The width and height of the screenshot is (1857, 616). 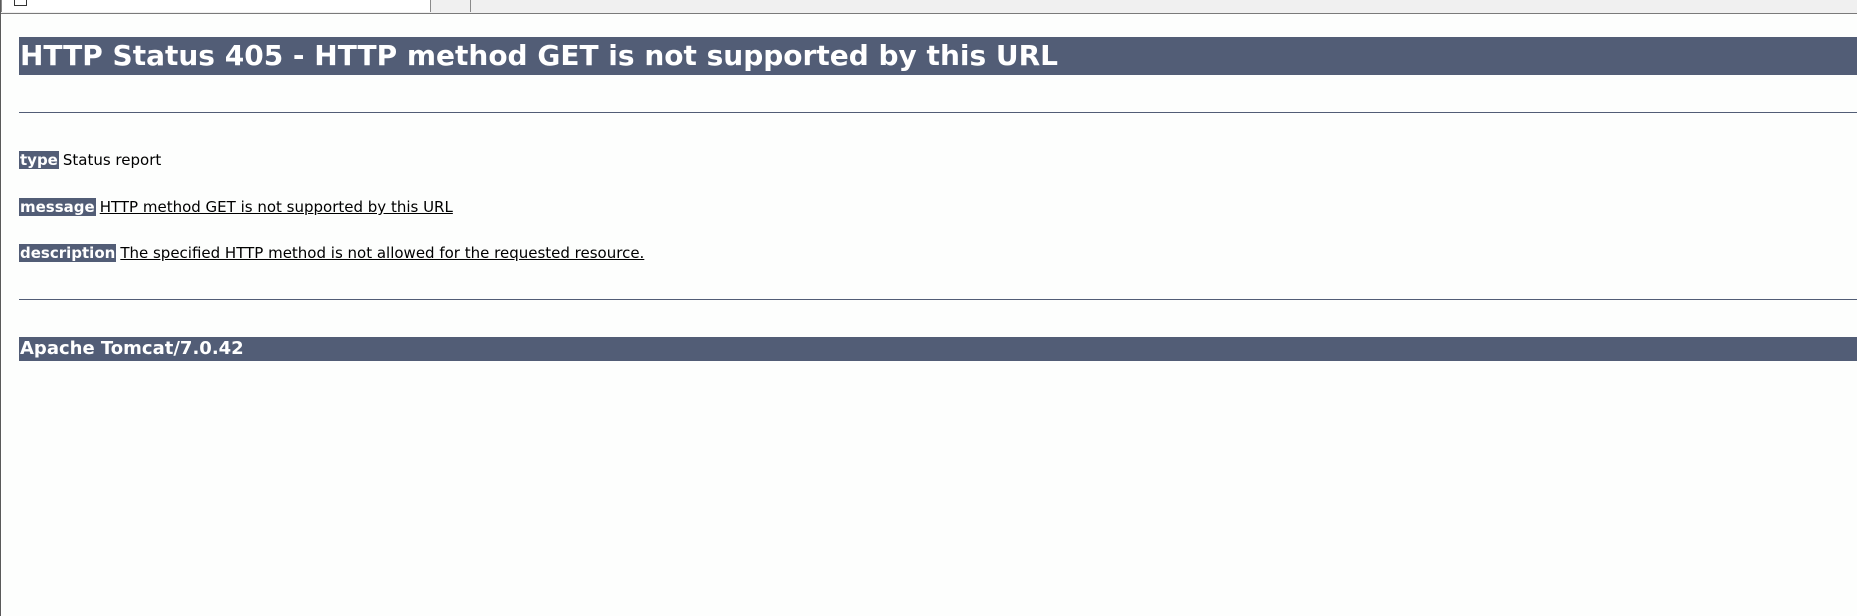 I want to click on field-value-type: Status report, so click(x=112, y=160).